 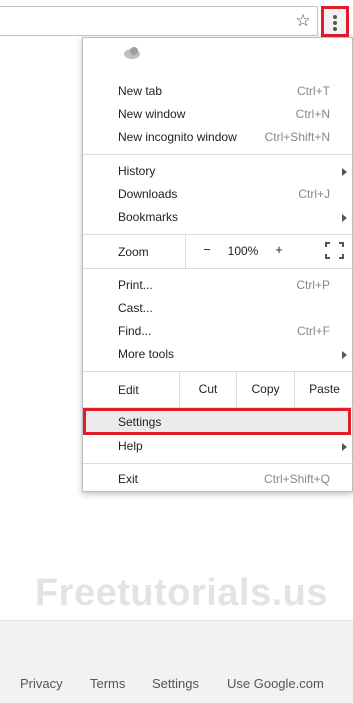 What do you see at coordinates (137, 171) in the screenshot?
I see `menu-item-label: History` at bounding box center [137, 171].